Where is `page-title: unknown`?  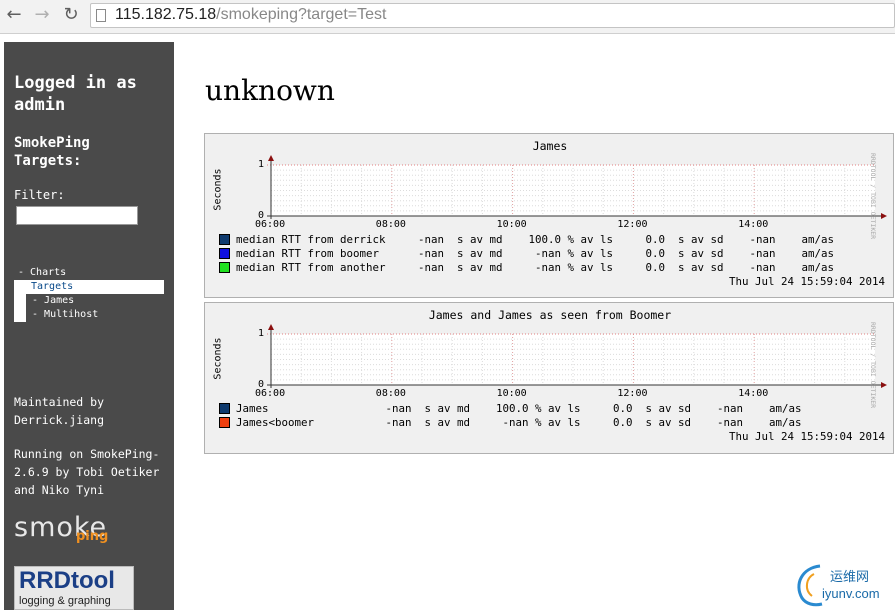 page-title: unknown is located at coordinates (270, 90).